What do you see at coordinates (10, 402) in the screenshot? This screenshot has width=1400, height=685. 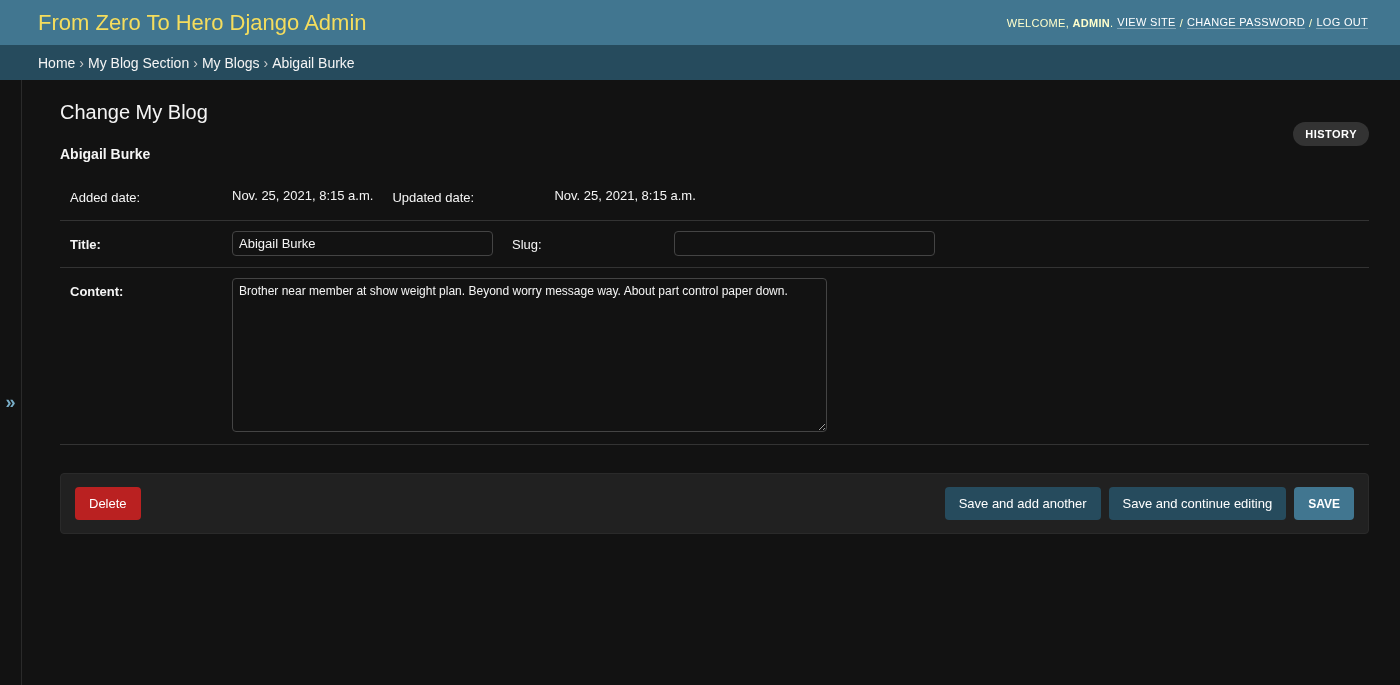 I see `sidebar-toggle: »` at bounding box center [10, 402].